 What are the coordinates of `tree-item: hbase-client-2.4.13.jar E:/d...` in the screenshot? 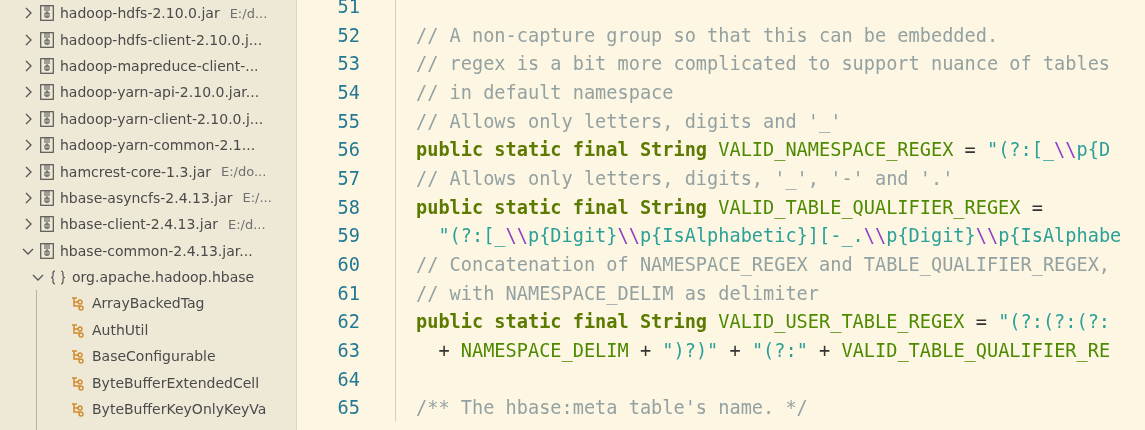 It's located at (148, 224).